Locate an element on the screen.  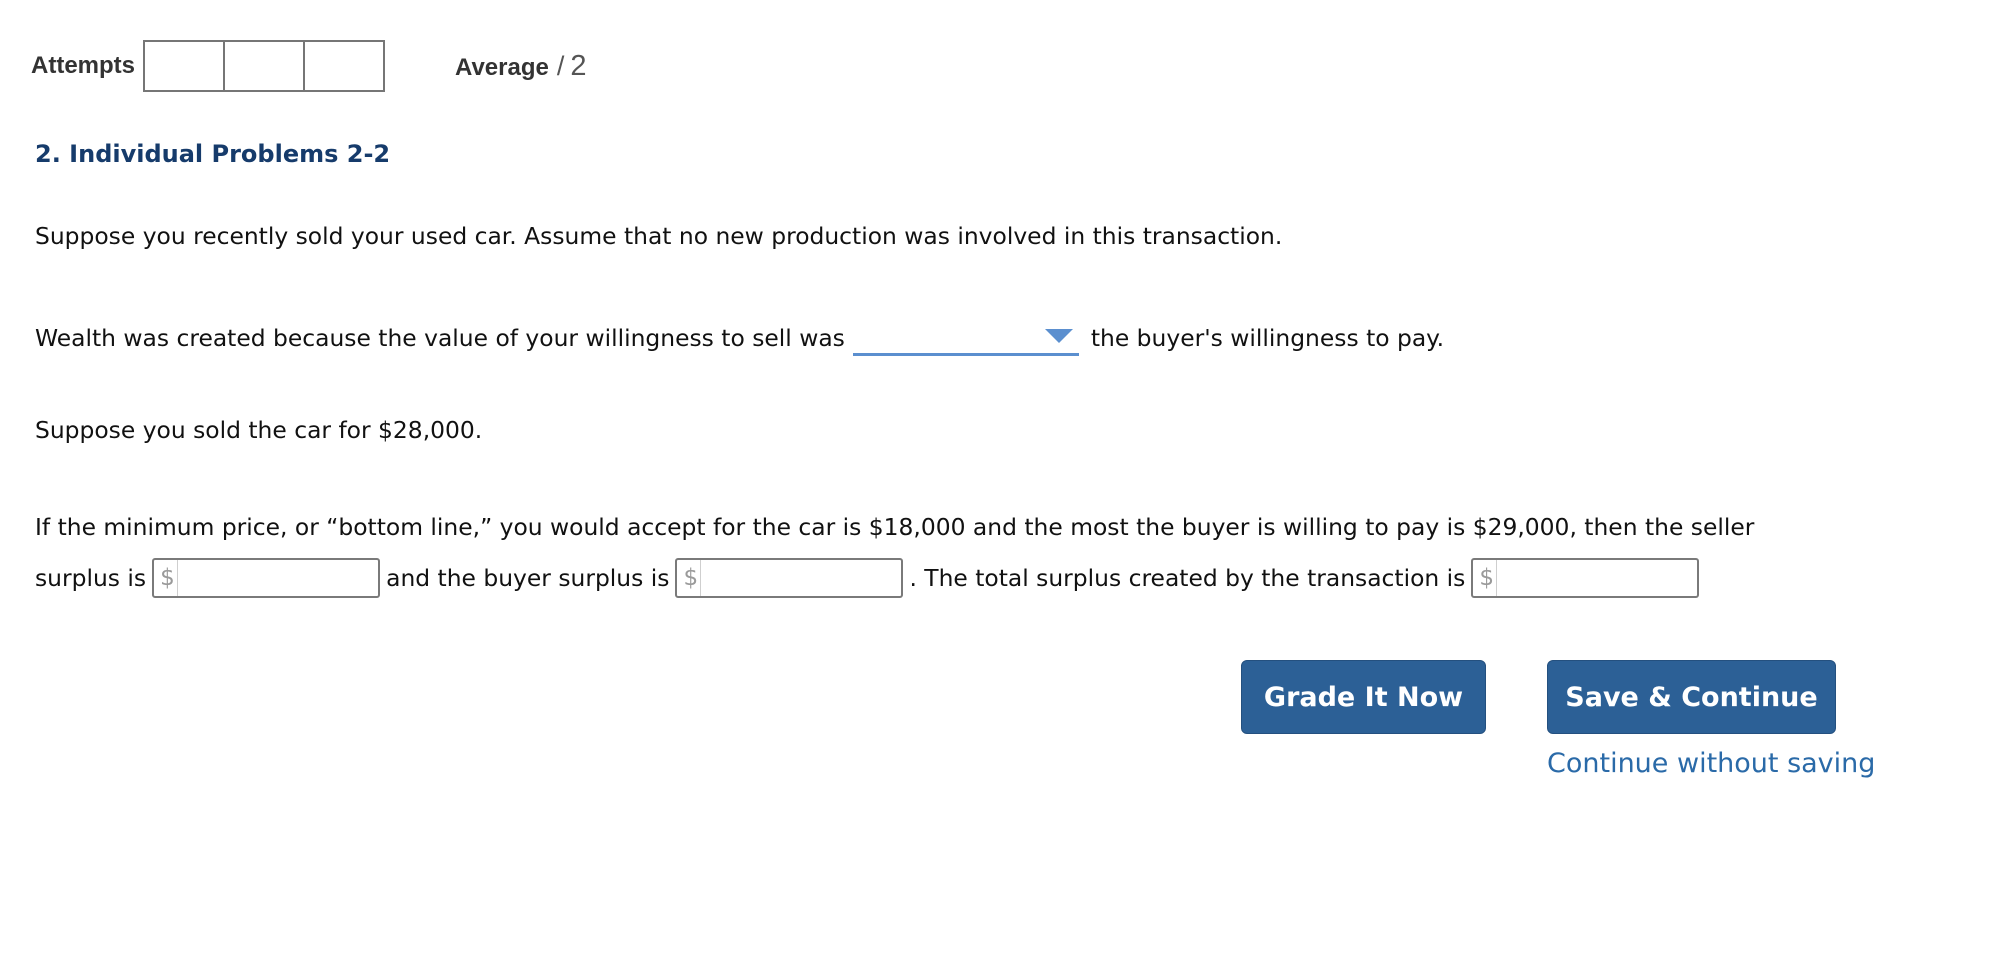
save-and-continue-button: Save & Continue is located at coordinates (1691, 697).